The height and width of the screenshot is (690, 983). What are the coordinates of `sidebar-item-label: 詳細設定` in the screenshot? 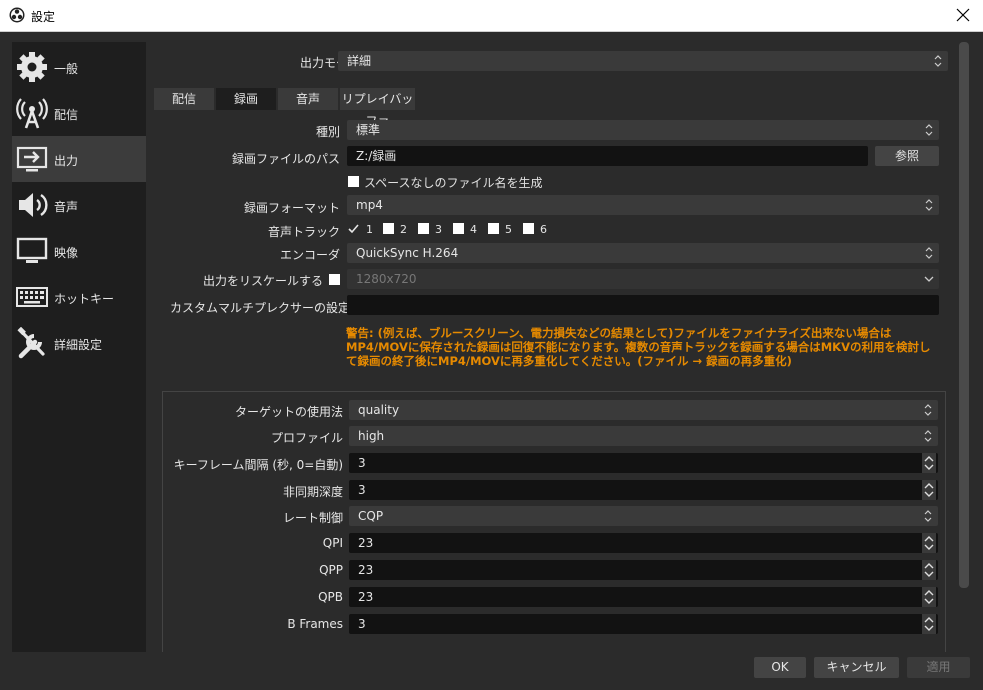 It's located at (78, 345).